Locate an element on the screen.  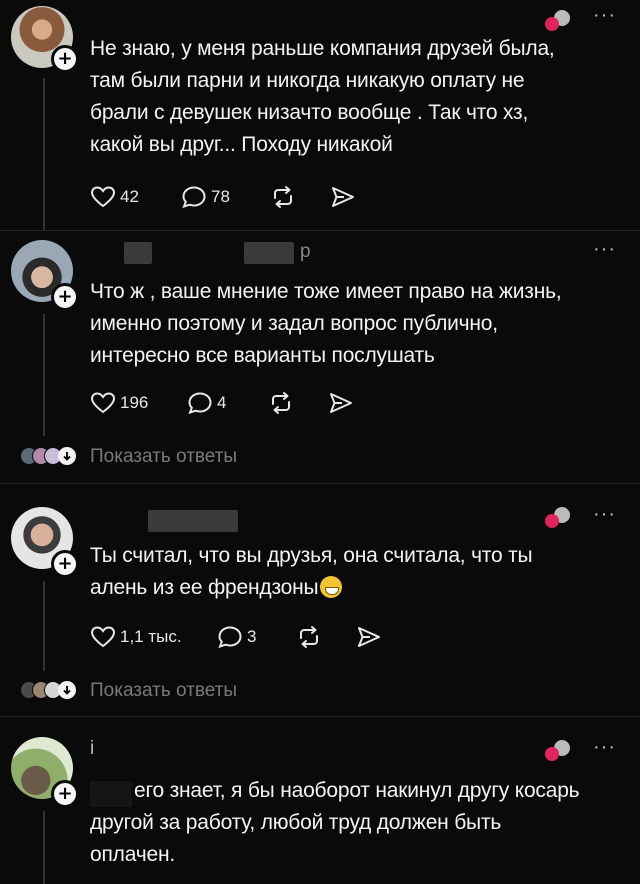
grinning-emoji-icon is located at coordinates (331, 587).